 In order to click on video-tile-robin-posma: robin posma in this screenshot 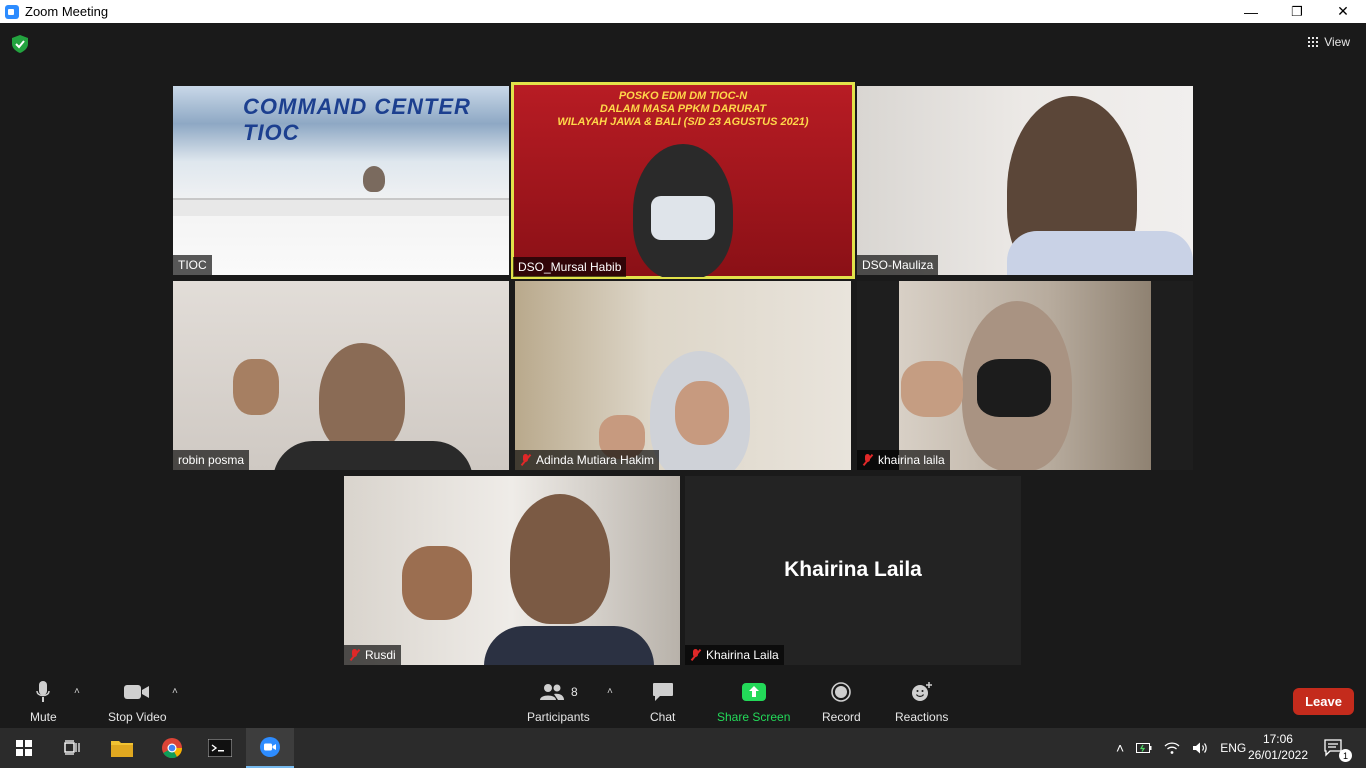, I will do `click(341, 375)`.